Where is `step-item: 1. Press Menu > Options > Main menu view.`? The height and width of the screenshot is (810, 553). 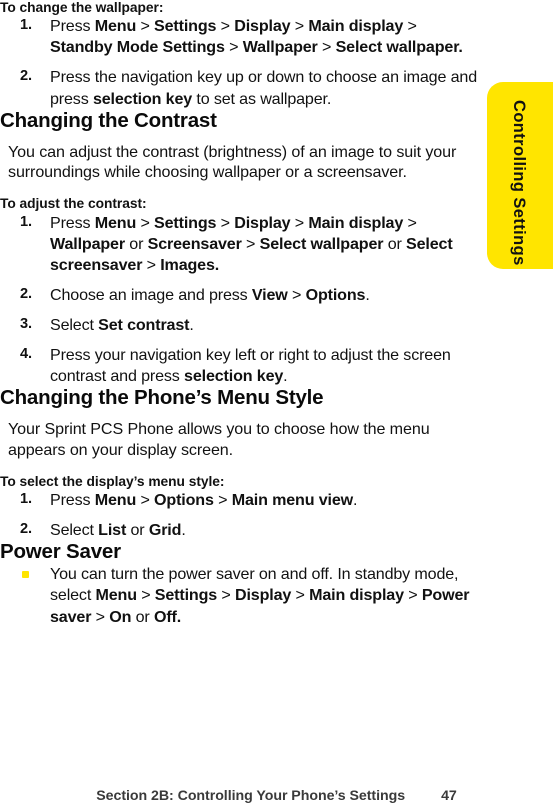 step-item: 1. Press Menu > Options > Main menu view. is located at coordinates (239, 500).